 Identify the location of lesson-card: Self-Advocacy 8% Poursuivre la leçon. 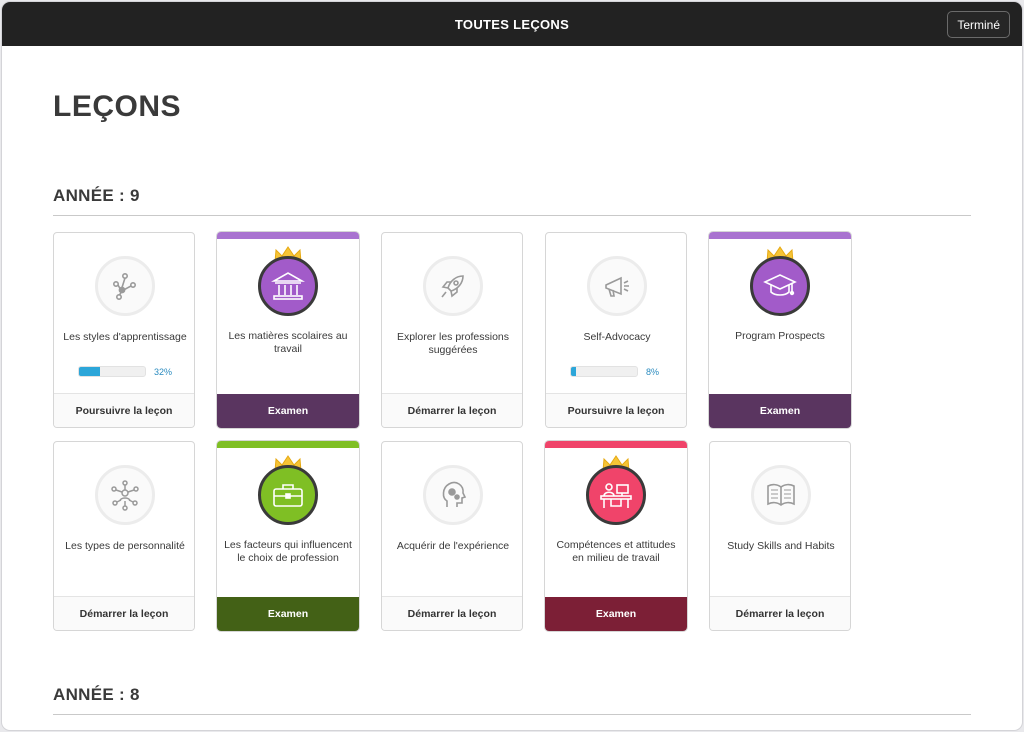
(616, 330).